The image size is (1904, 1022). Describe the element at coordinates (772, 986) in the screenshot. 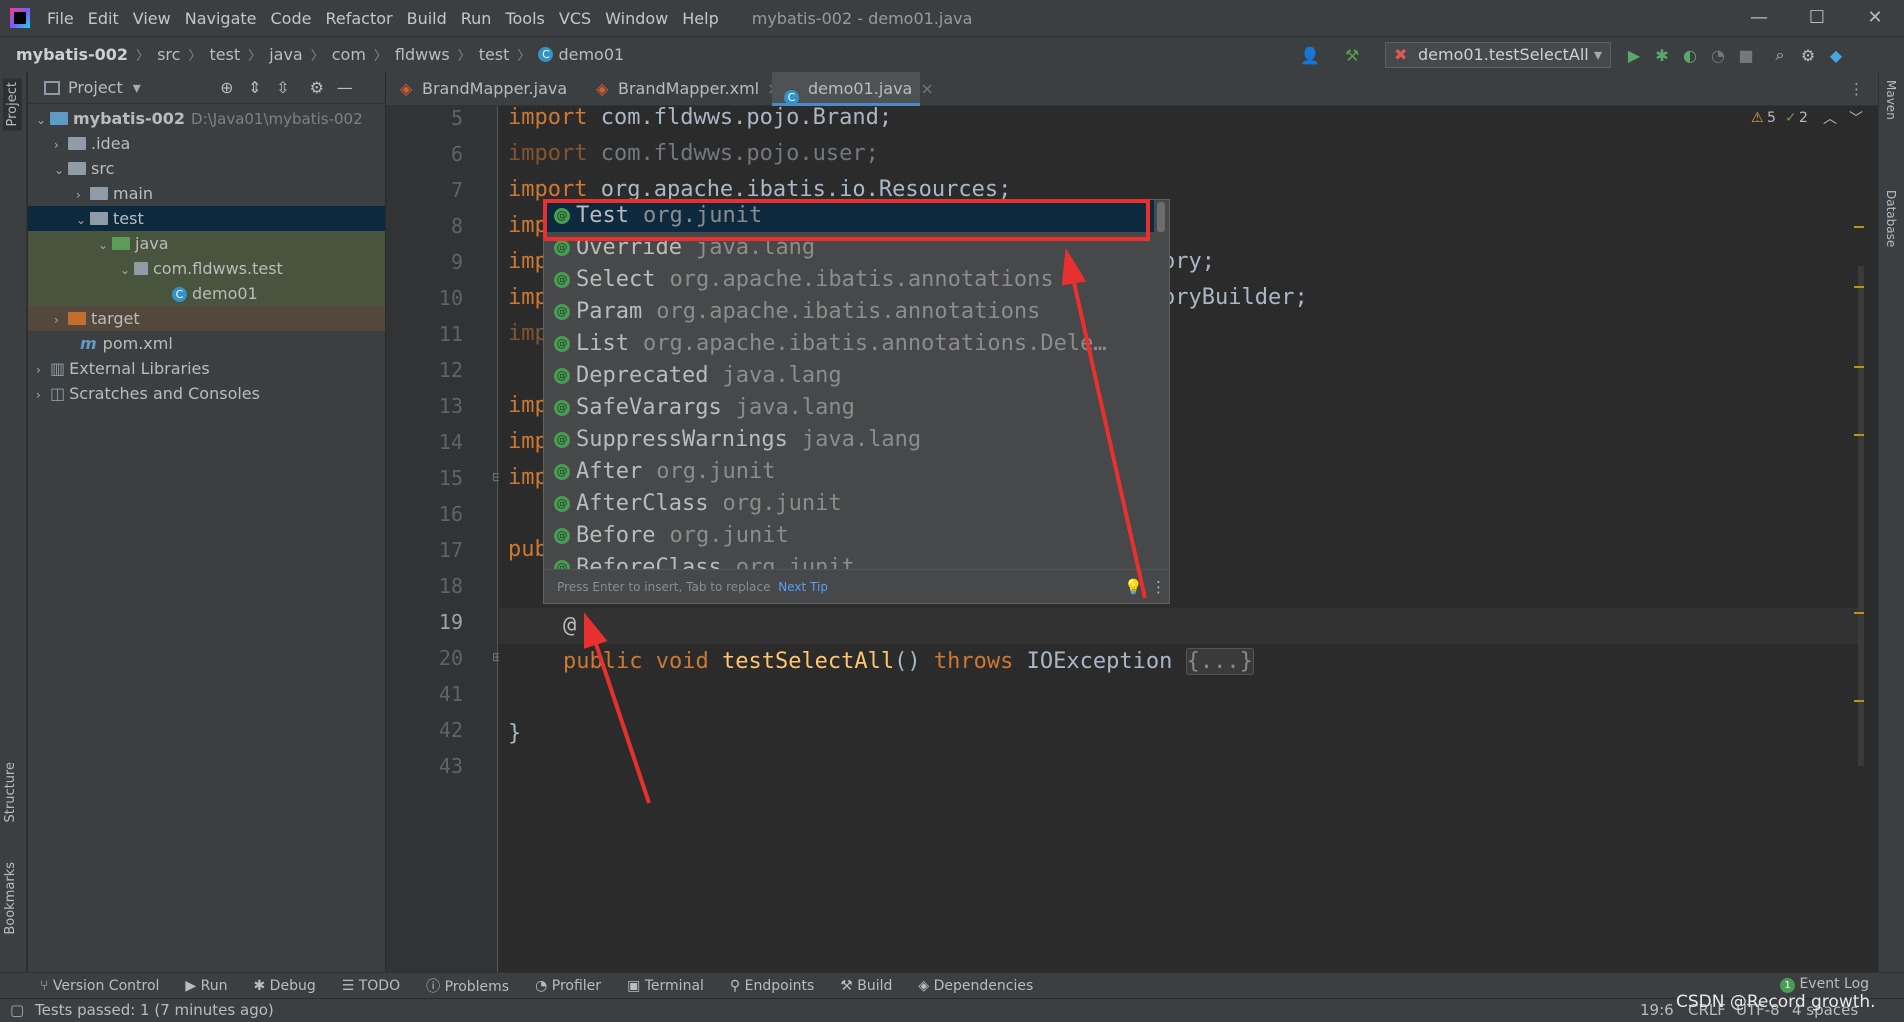

I see `endpoints-tool: ⚲ Endpoints` at that location.